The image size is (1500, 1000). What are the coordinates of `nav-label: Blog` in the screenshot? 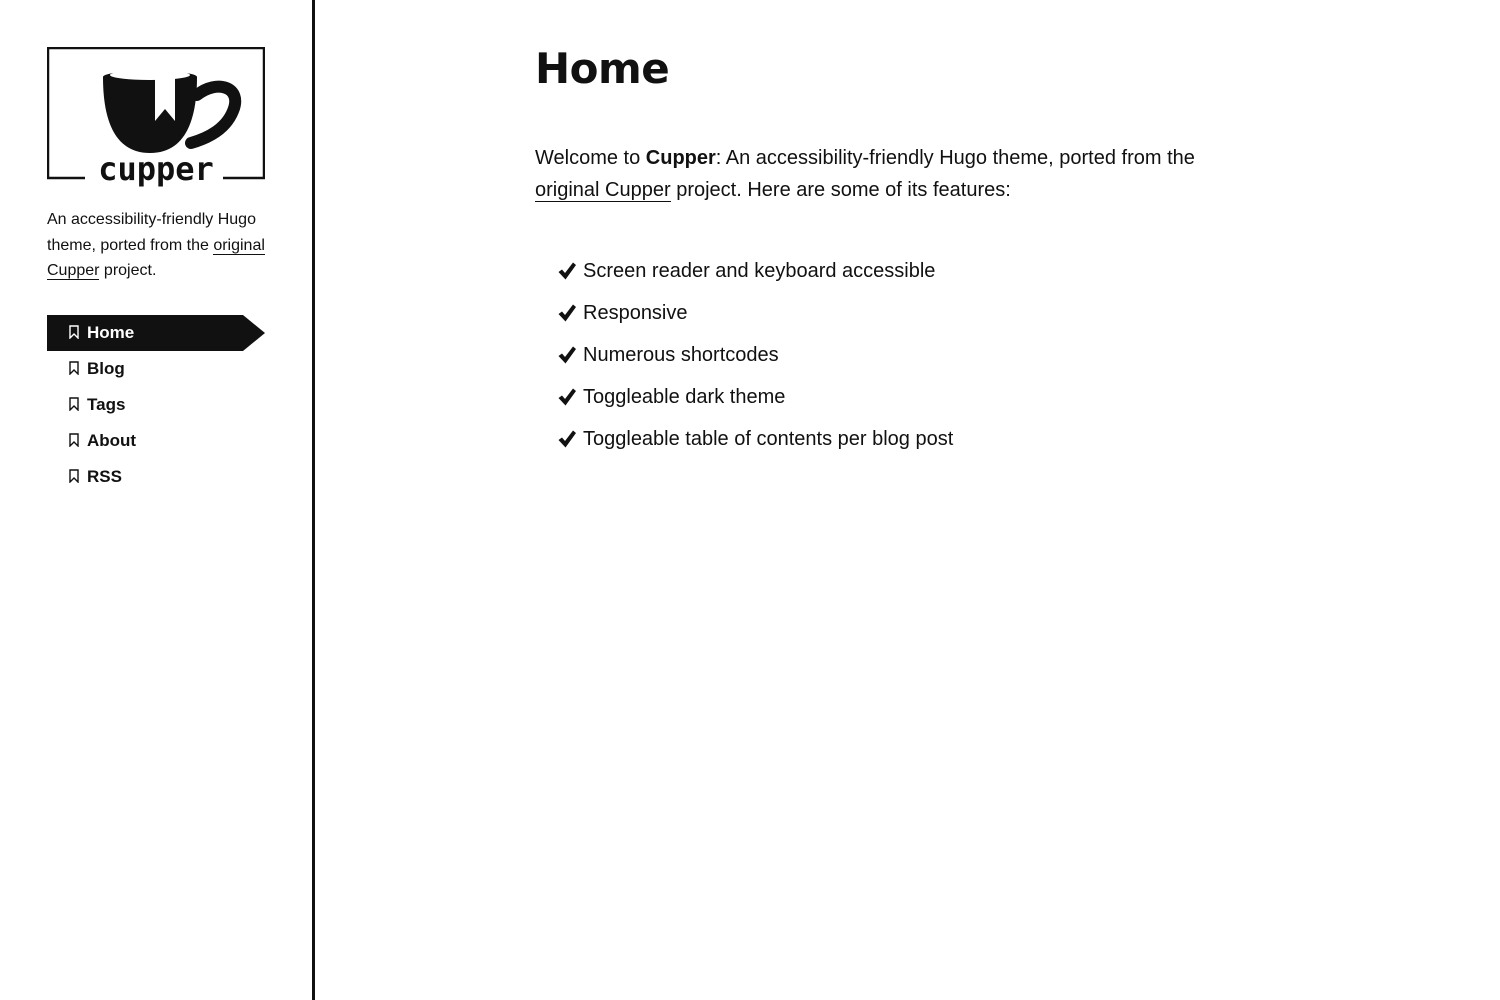 It's located at (106, 368).